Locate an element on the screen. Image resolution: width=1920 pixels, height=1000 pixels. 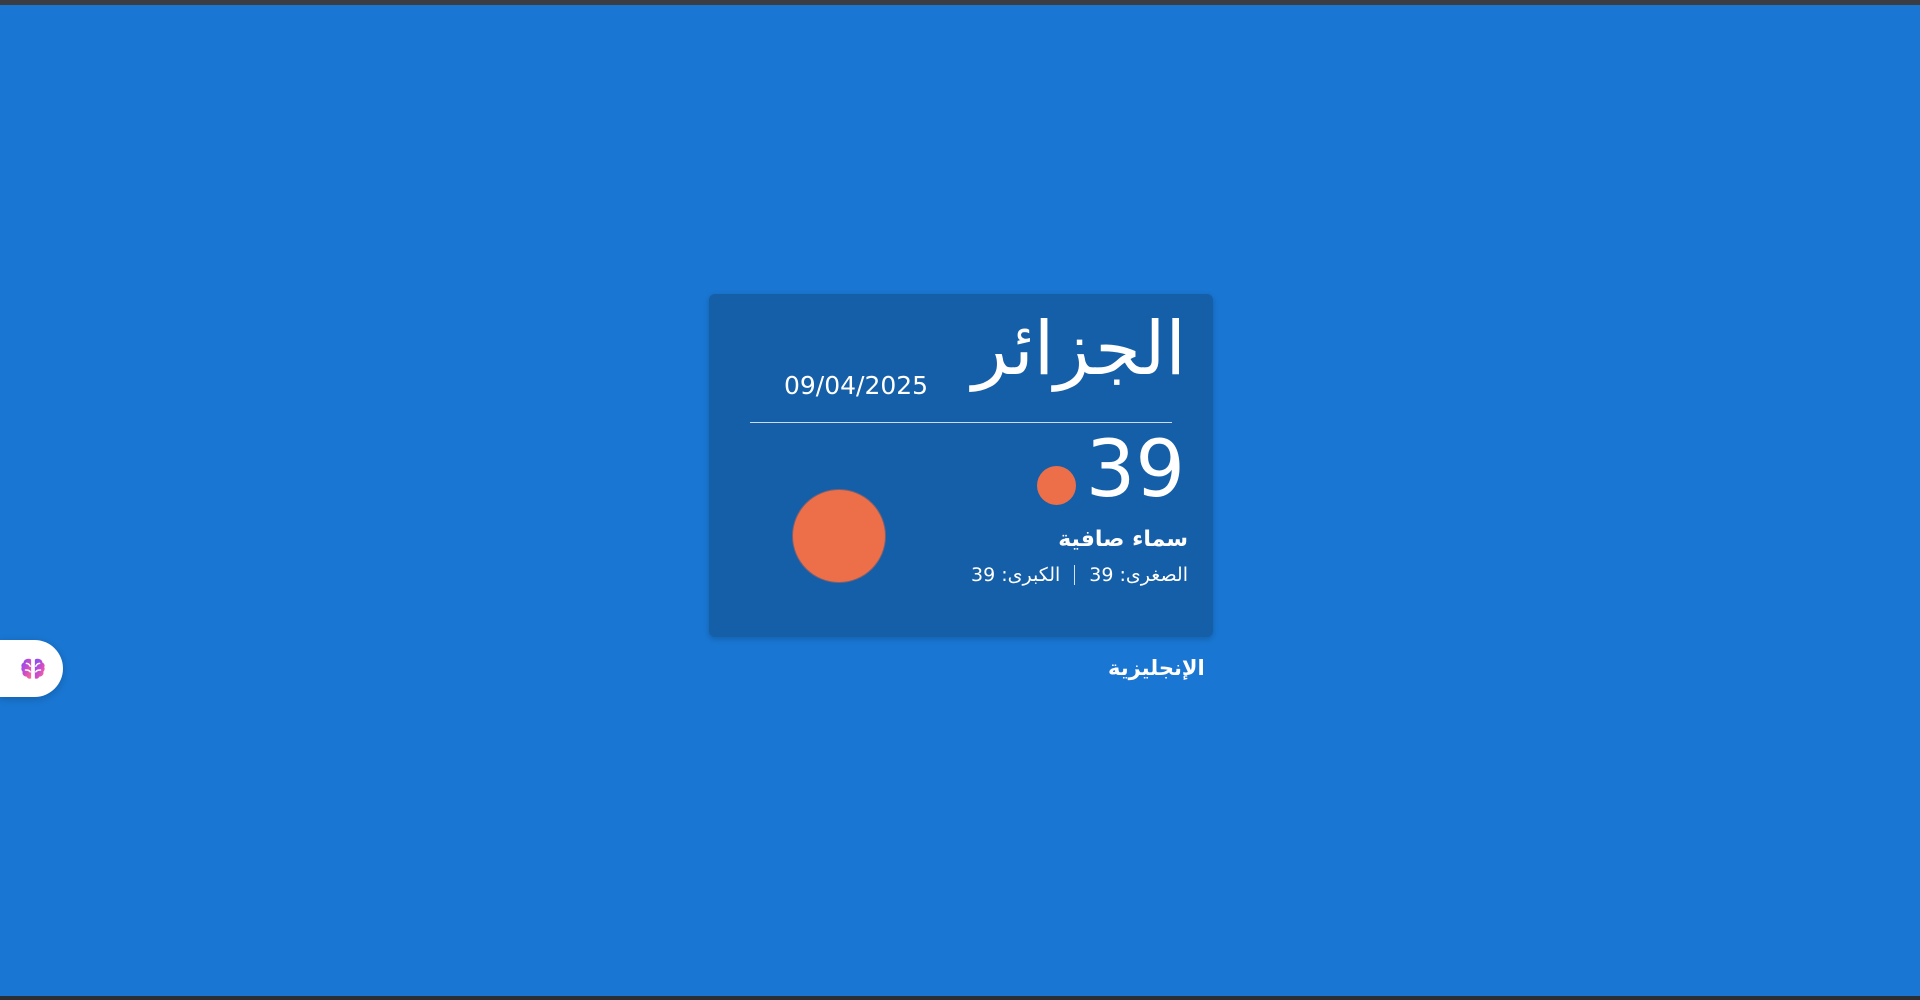
min-max-separator is located at coordinates (1075, 575).